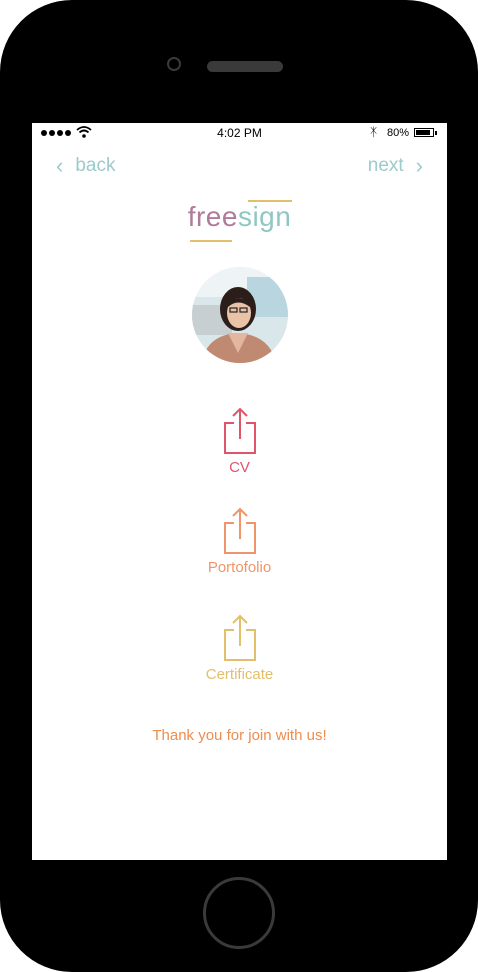  Describe the element at coordinates (419, 165) in the screenshot. I see `chevron-right-icon: ›` at that location.